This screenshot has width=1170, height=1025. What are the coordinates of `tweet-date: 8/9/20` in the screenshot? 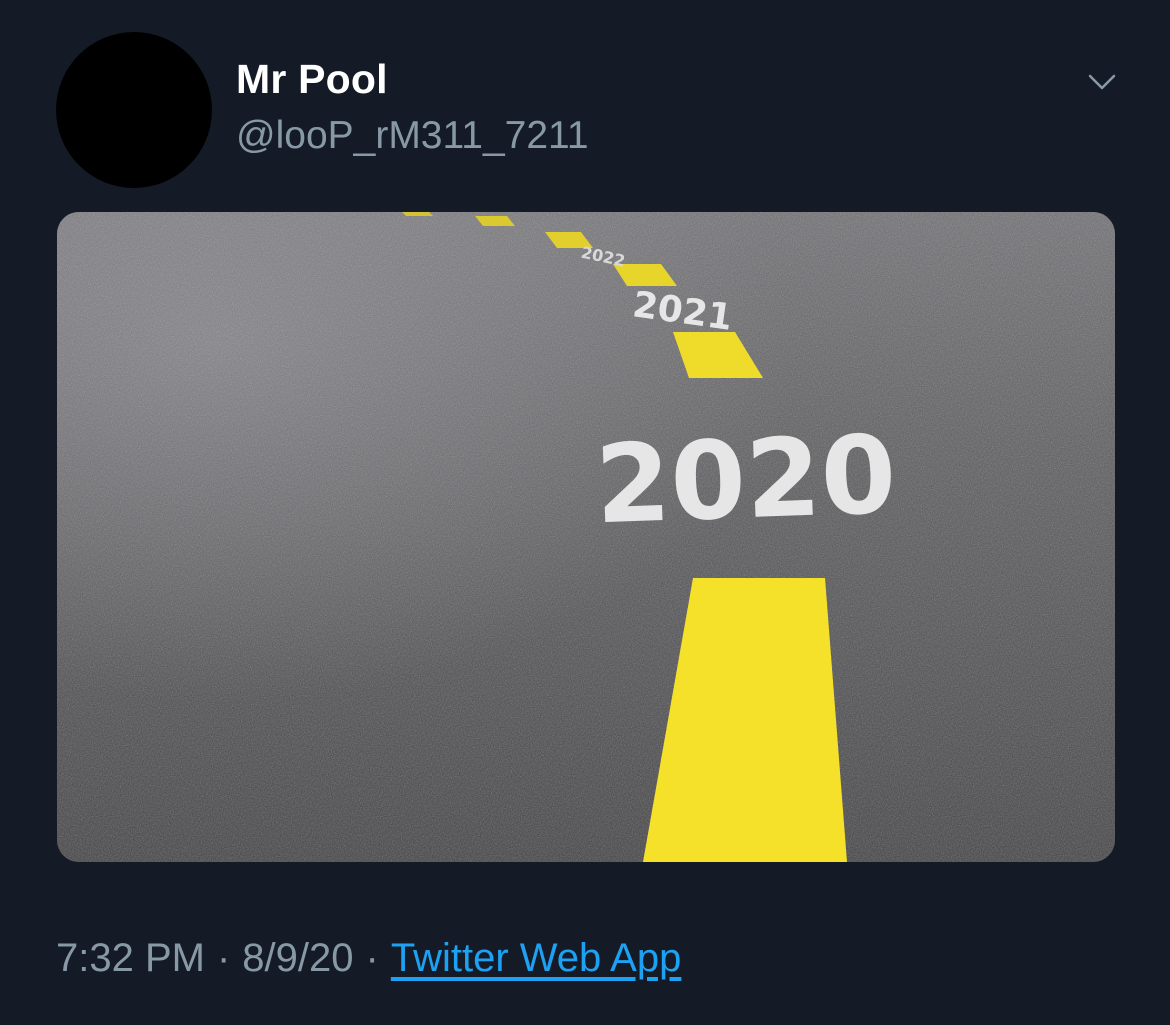 It's located at (297, 958).